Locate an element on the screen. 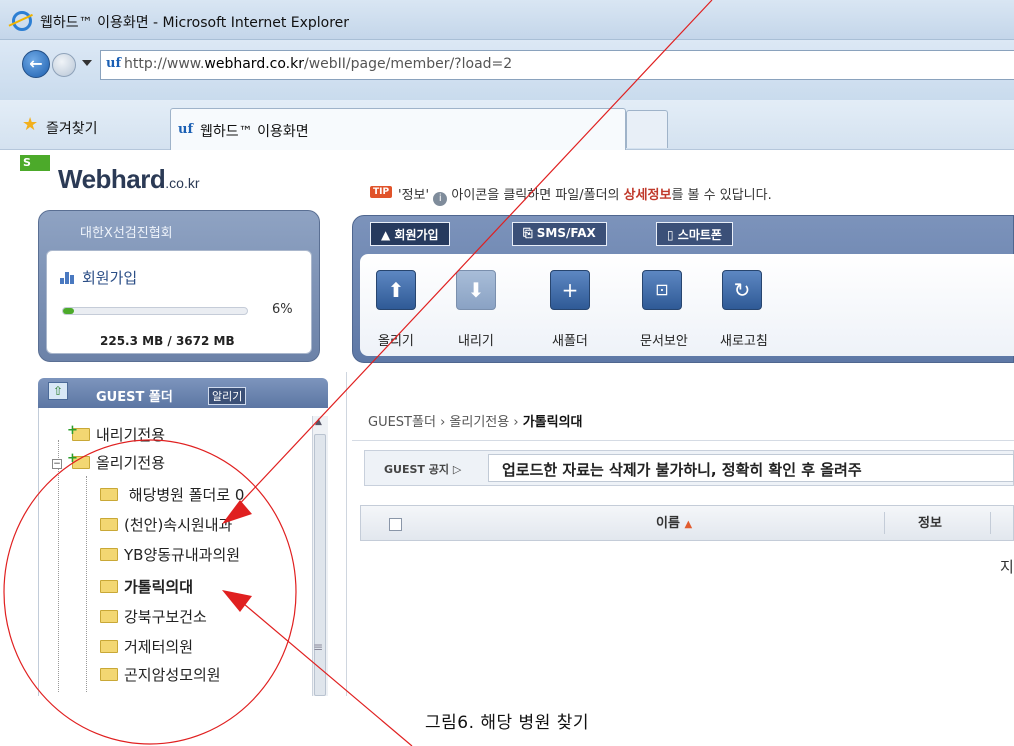  tree-item-download-only: 내리기전용 is located at coordinates (116, 434).